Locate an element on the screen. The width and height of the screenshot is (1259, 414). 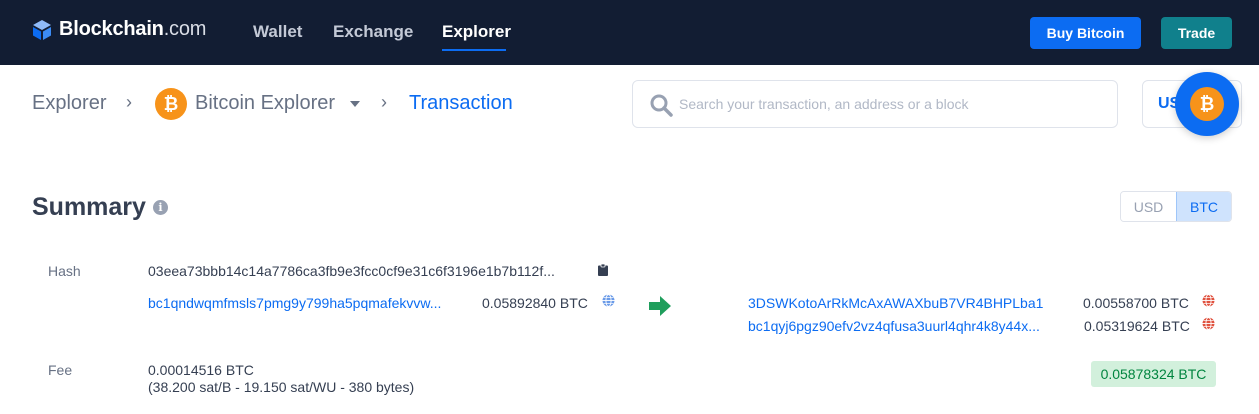
brand-suffix: .com is located at coordinates (185, 29).